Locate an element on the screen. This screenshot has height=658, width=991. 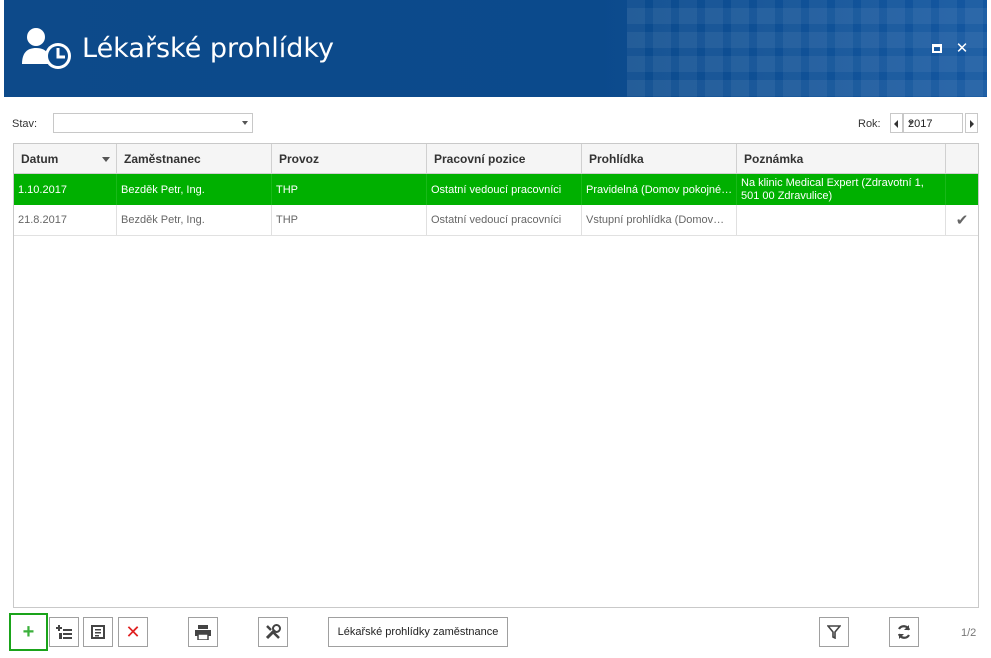
filter-bar: Stav: Rok: 2017 is located at coordinates (496, 123).